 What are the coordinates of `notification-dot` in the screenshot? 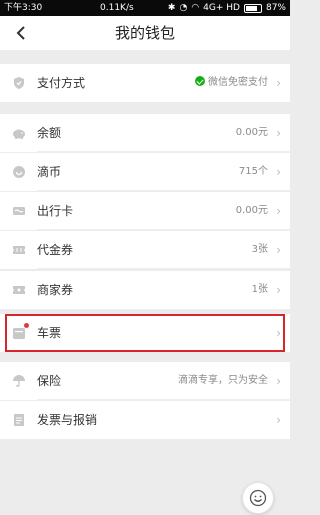 It's located at (26, 325).